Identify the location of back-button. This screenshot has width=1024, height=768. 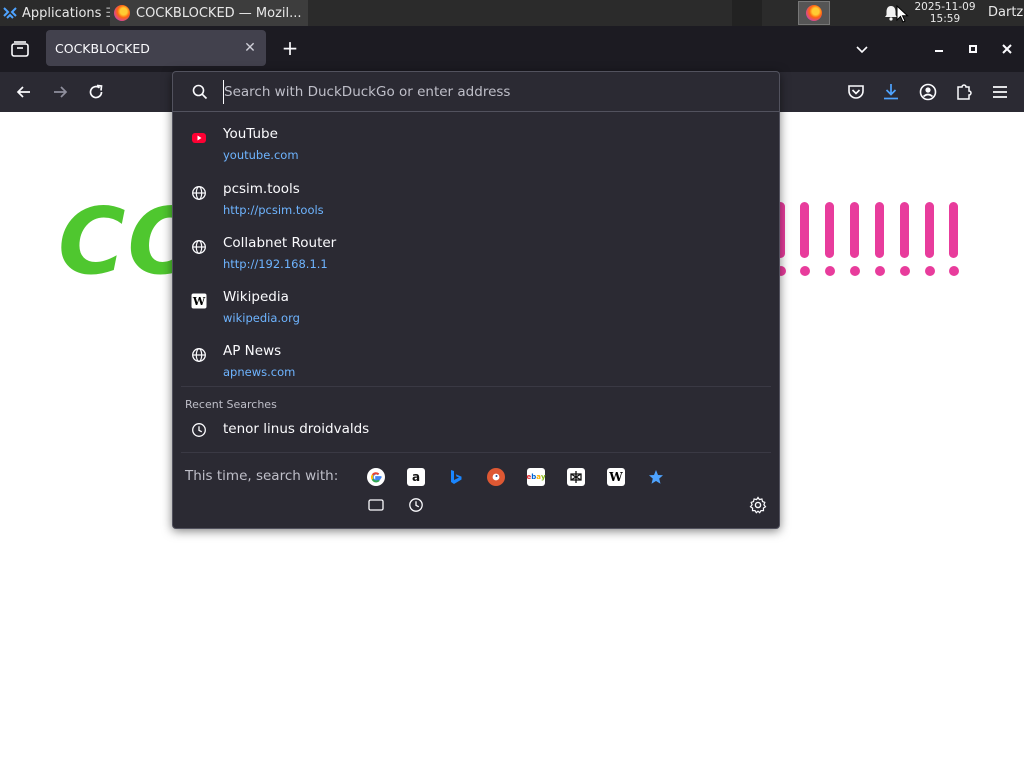
(24, 92).